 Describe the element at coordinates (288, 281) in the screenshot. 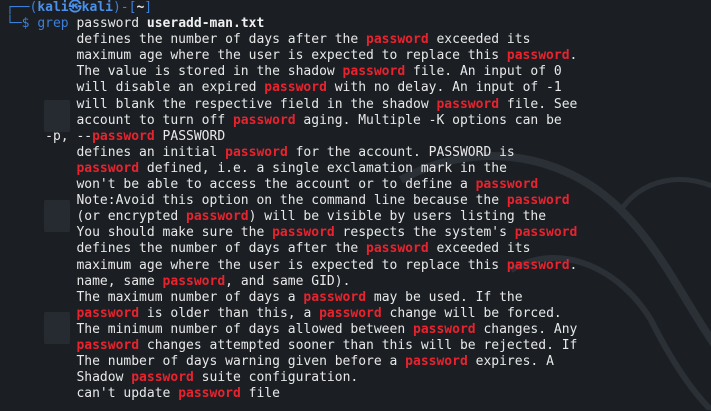

I see `output-text: , and same GID).` at that location.